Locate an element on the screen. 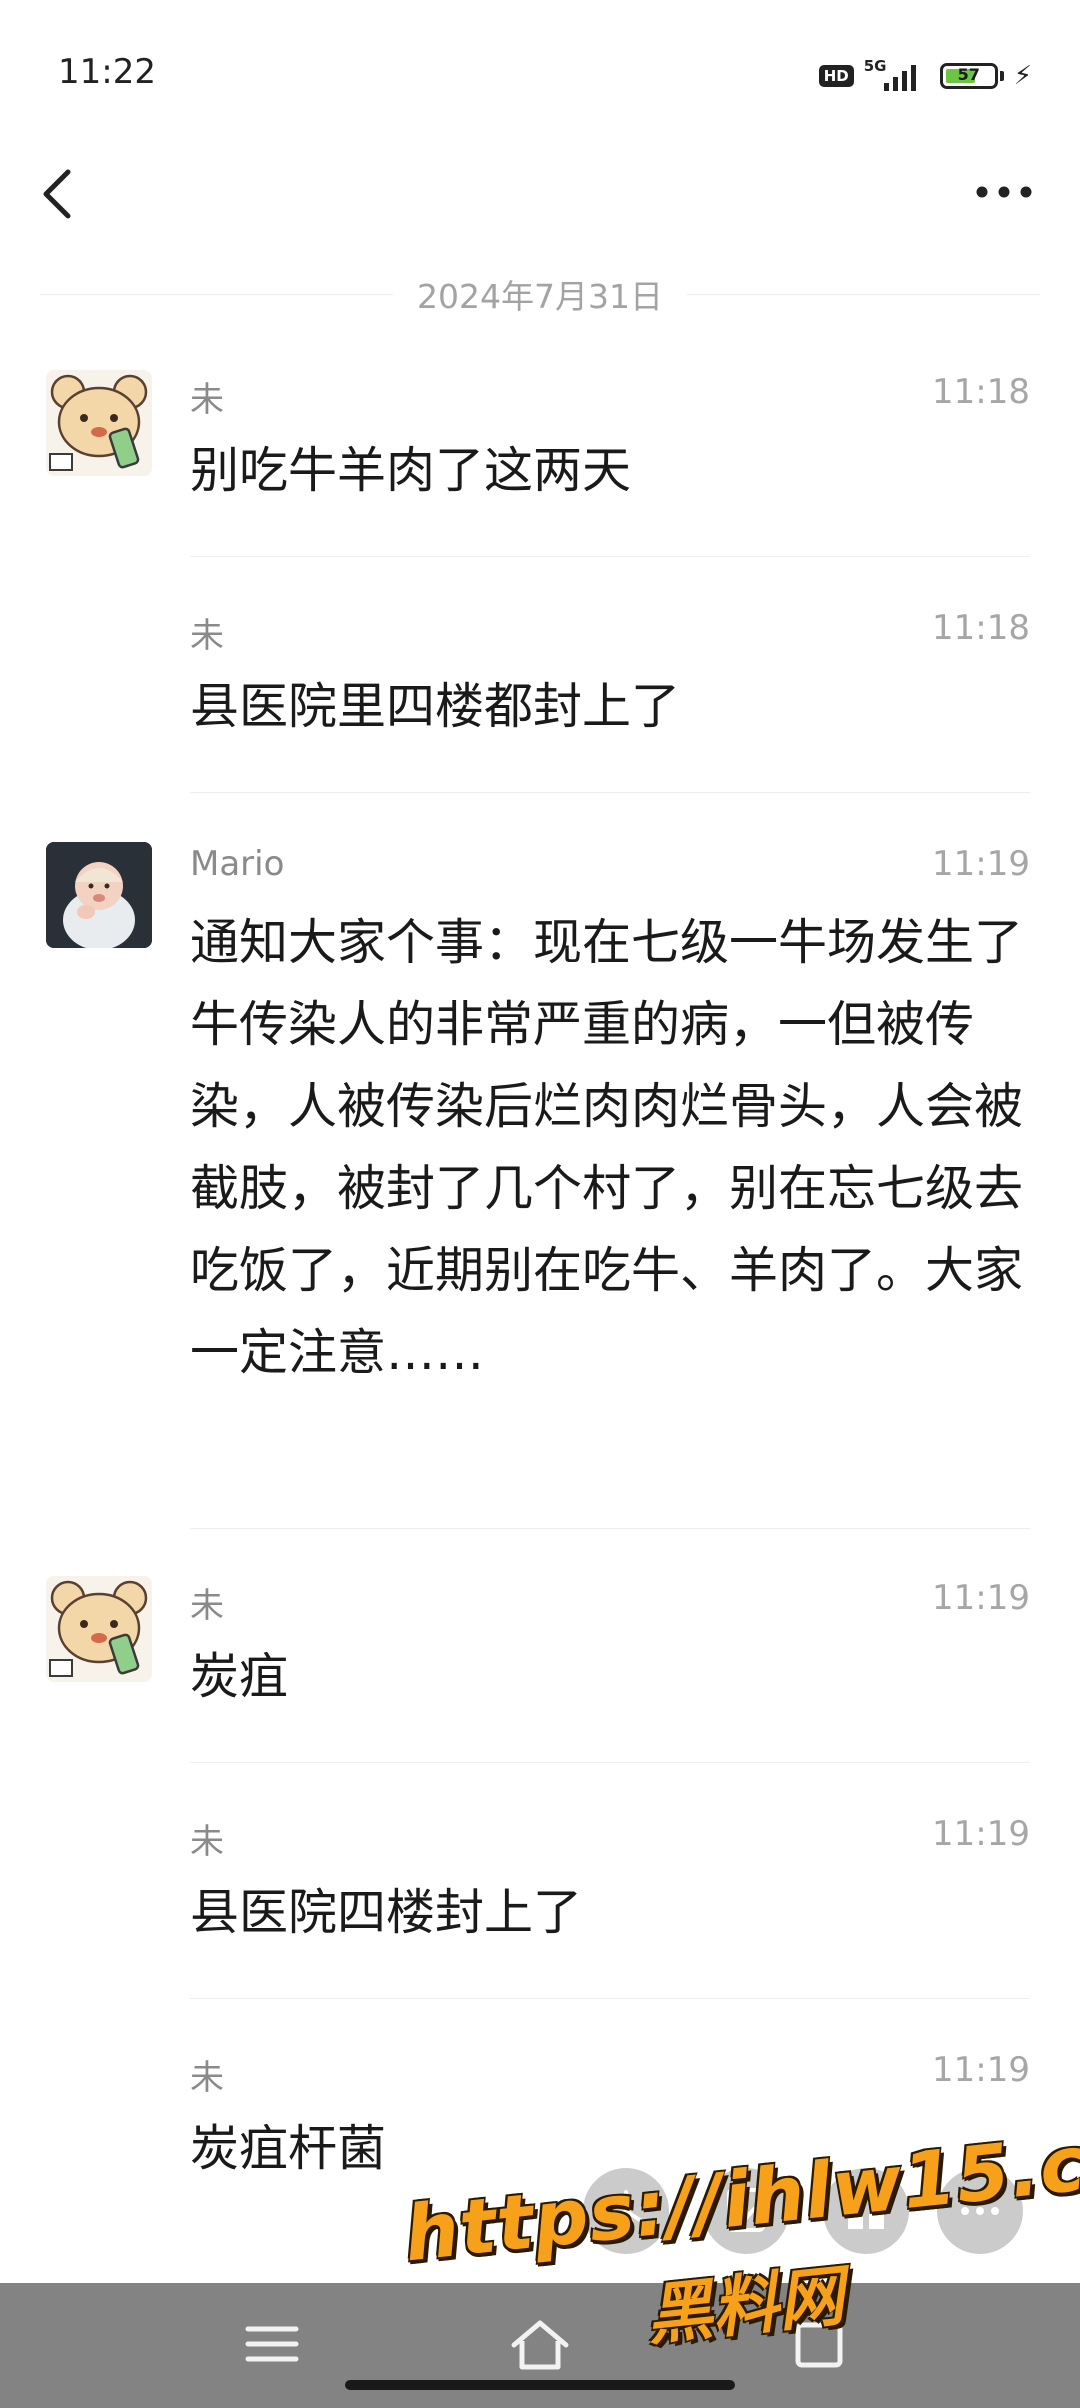 The width and height of the screenshot is (1080, 2408). app-bar is located at coordinates (540, 192).